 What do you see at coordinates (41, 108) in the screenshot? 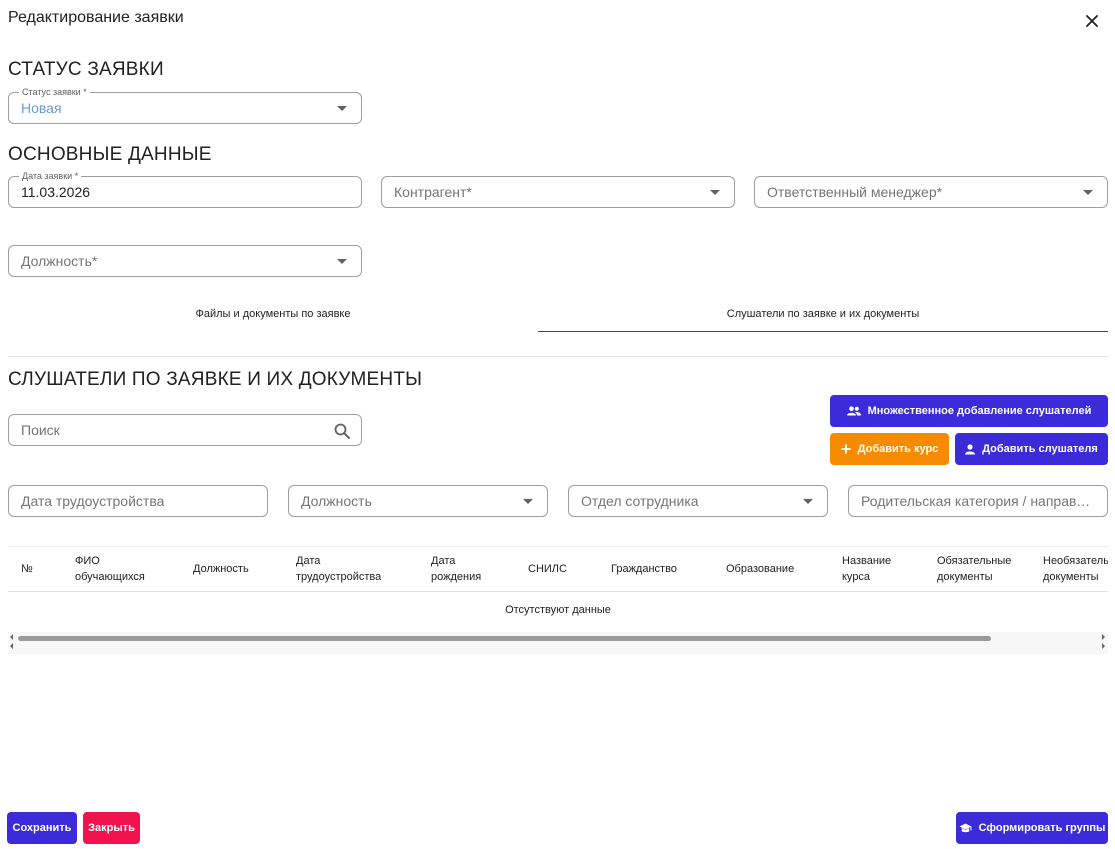
I see `status-select-value: Новая` at bounding box center [41, 108].